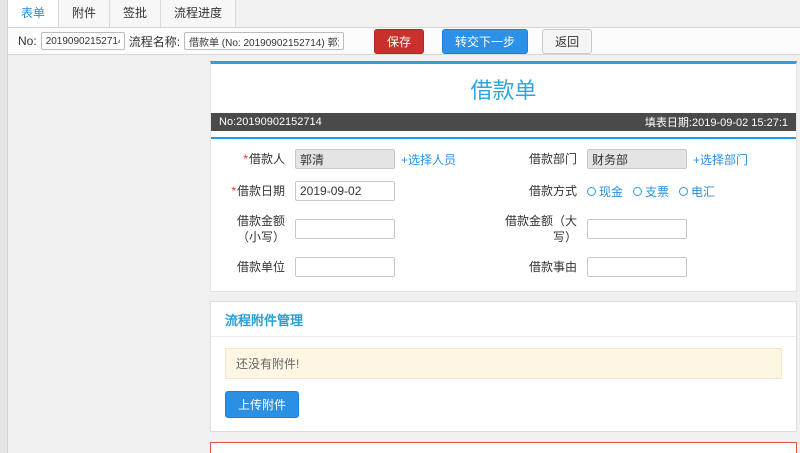 The height and width of the screenshot is (453, 800). I want to click on method-radio-group: 现金 支票 电汇, so click(651, 191).